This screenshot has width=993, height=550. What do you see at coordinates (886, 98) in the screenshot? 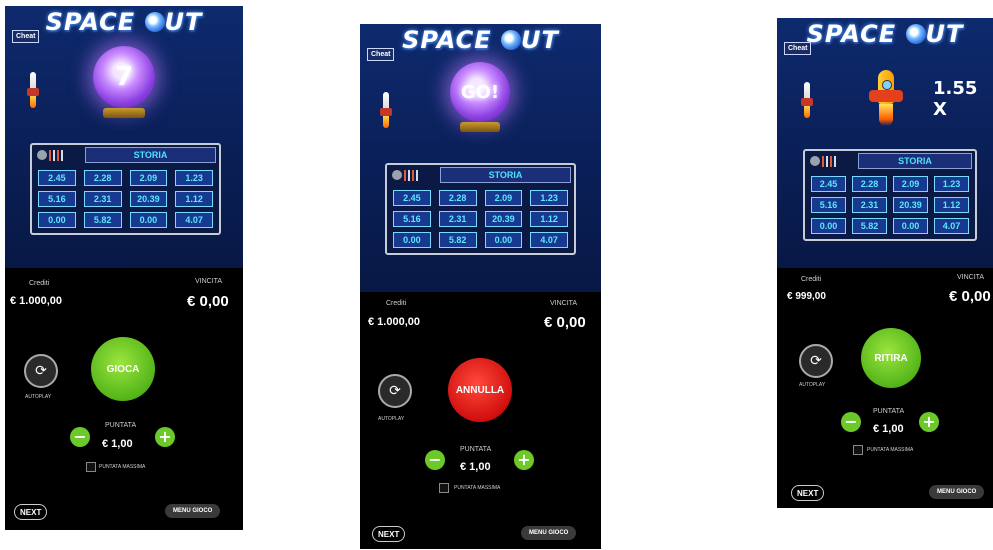
I see `flying-rocket-icon` at bounding box center [886, 98].